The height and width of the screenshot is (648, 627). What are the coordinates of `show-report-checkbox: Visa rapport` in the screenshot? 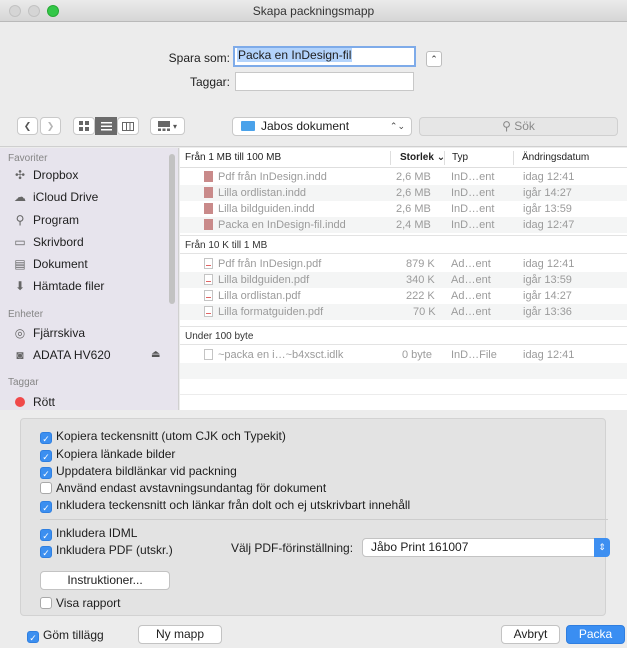 It's located at (80, 603).